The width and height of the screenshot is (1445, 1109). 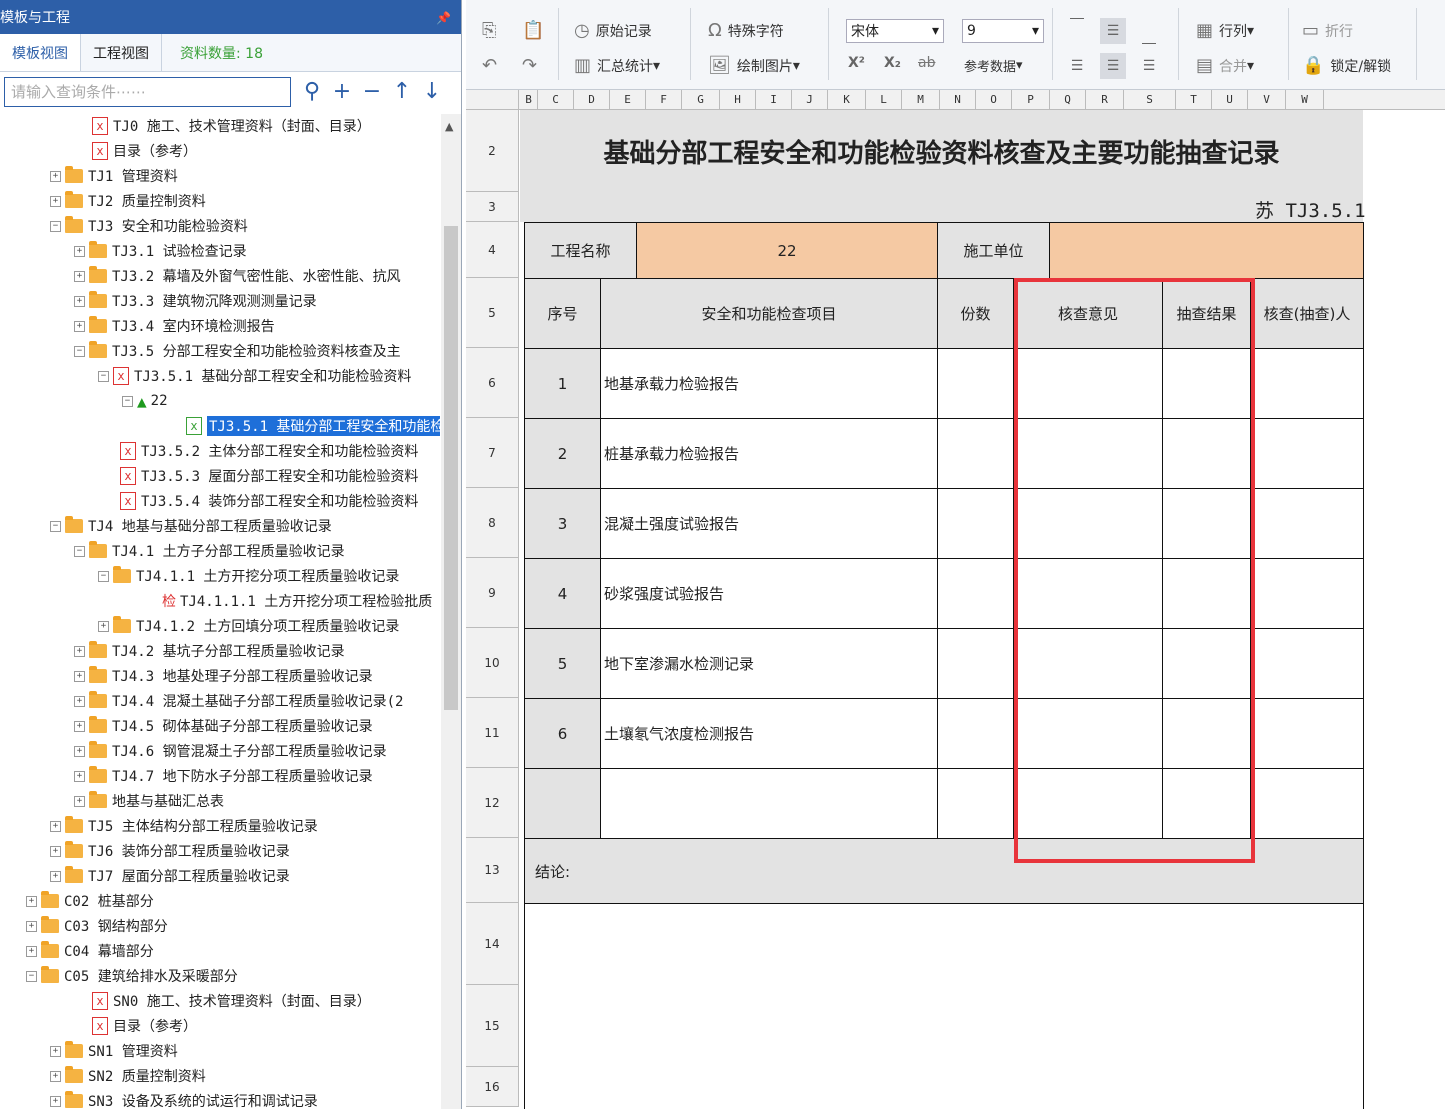 What do you see at coordinates (562, 383) in the screenshot?
I see `item-number: 1` at bounding box center [562, 383].